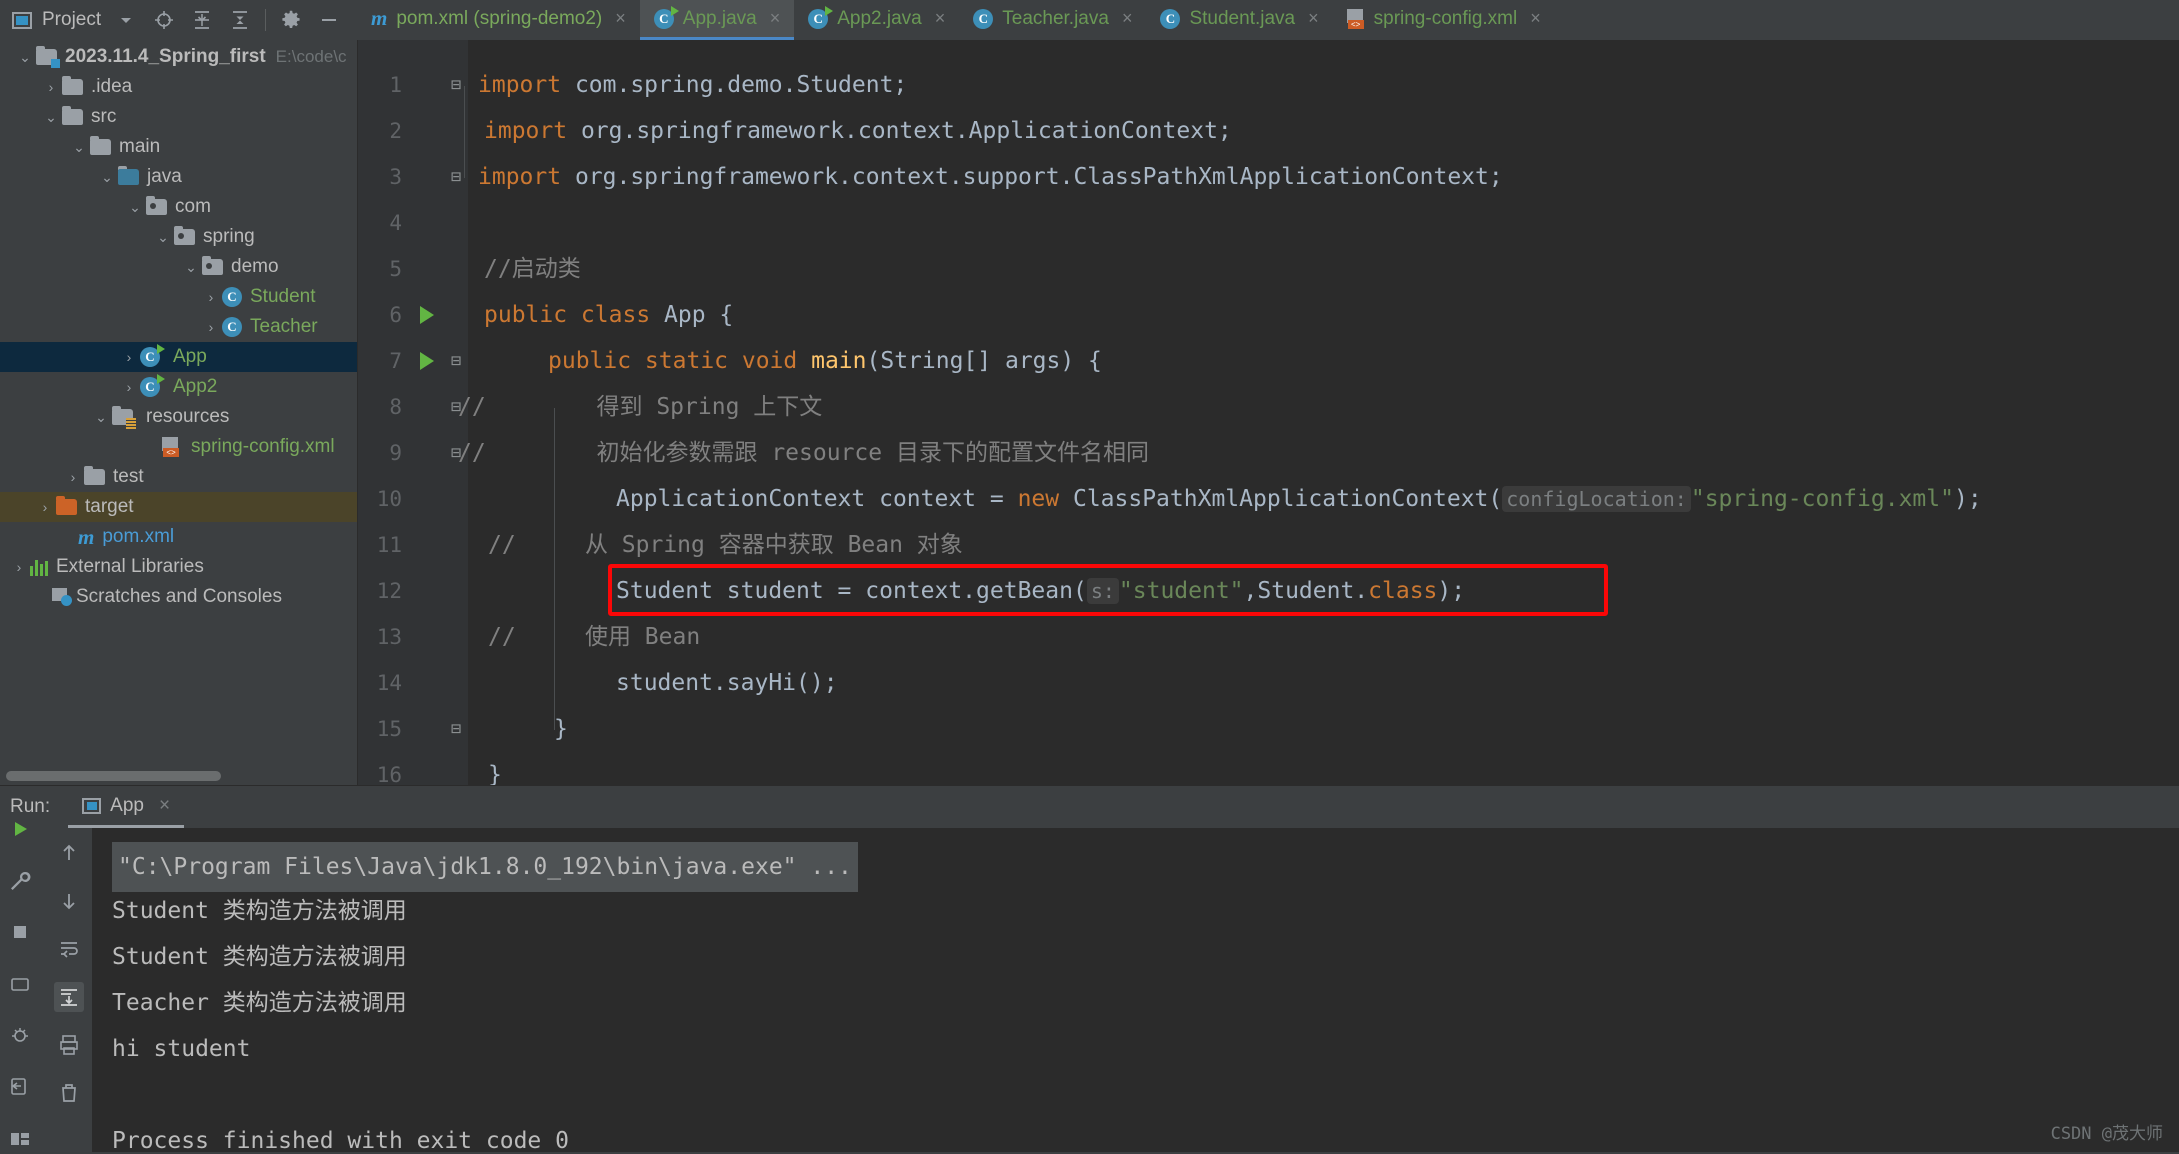 This screenshot has width=2179, height=1154. Describe the element at coordinates (1444, 20) in the screenshot. I see `editor-tab-spring-config-xml: <> spring-config.xml ×` at that location.